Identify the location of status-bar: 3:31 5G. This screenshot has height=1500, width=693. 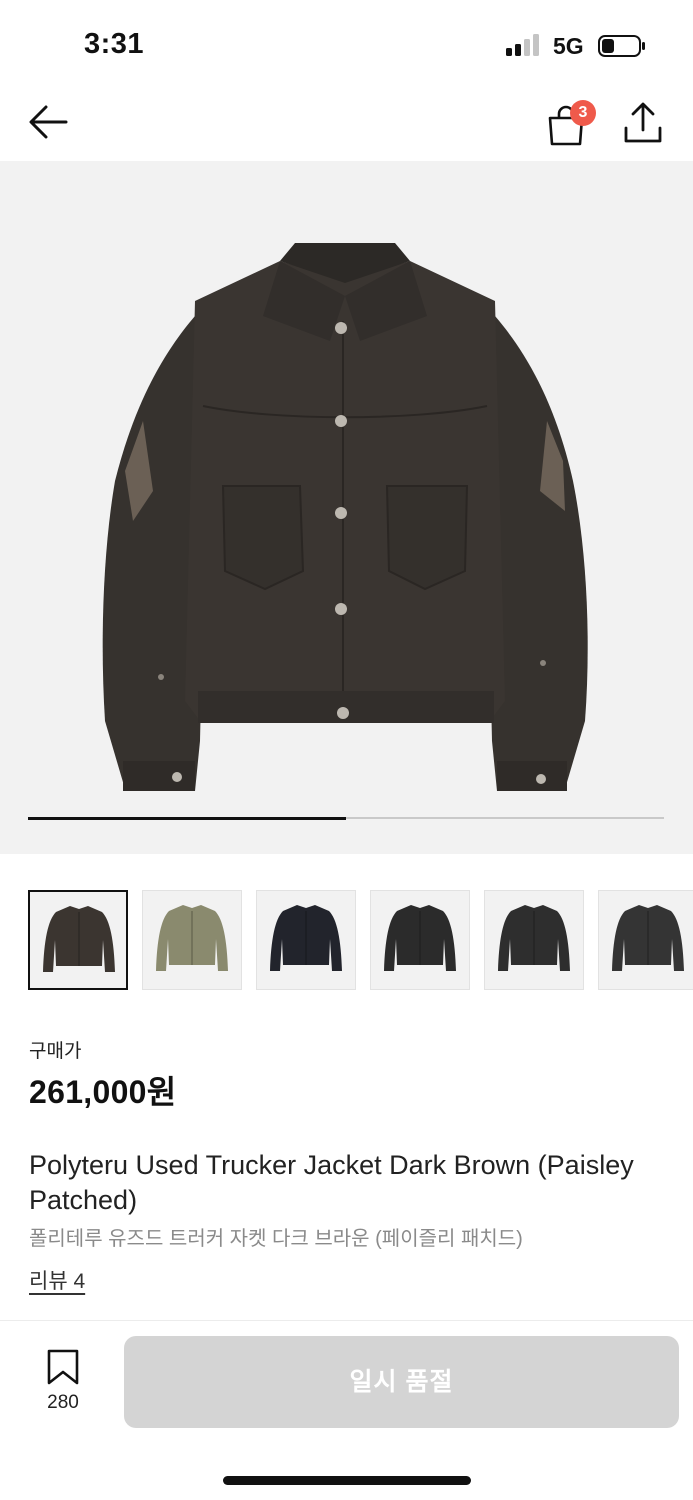
(346, 44).